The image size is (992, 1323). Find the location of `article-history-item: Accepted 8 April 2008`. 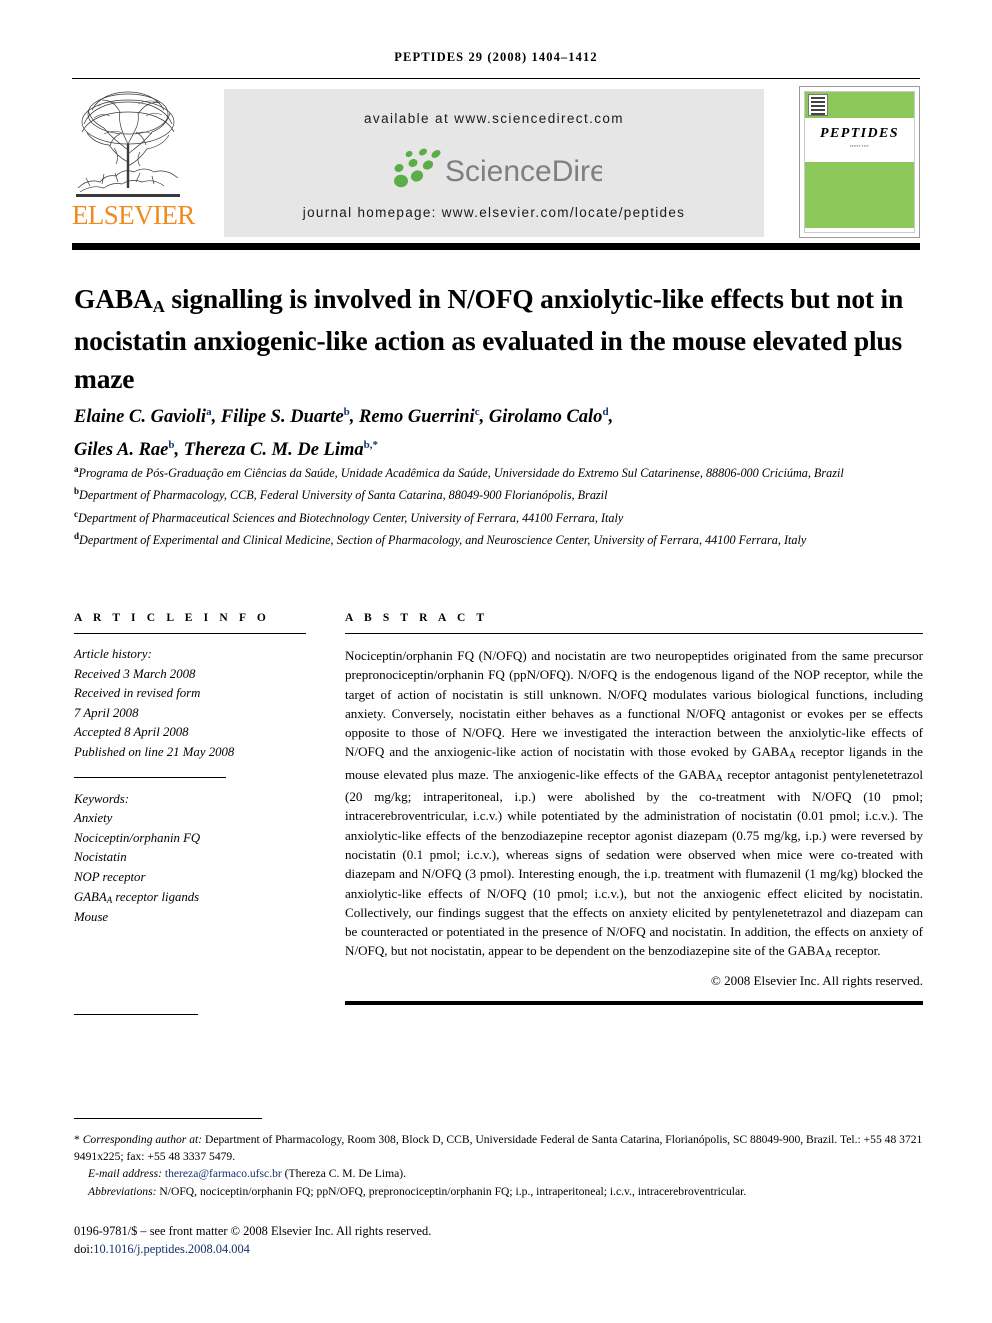

article-history-item: Accepted 8 April 2008 is located at coordinates (131, 732).